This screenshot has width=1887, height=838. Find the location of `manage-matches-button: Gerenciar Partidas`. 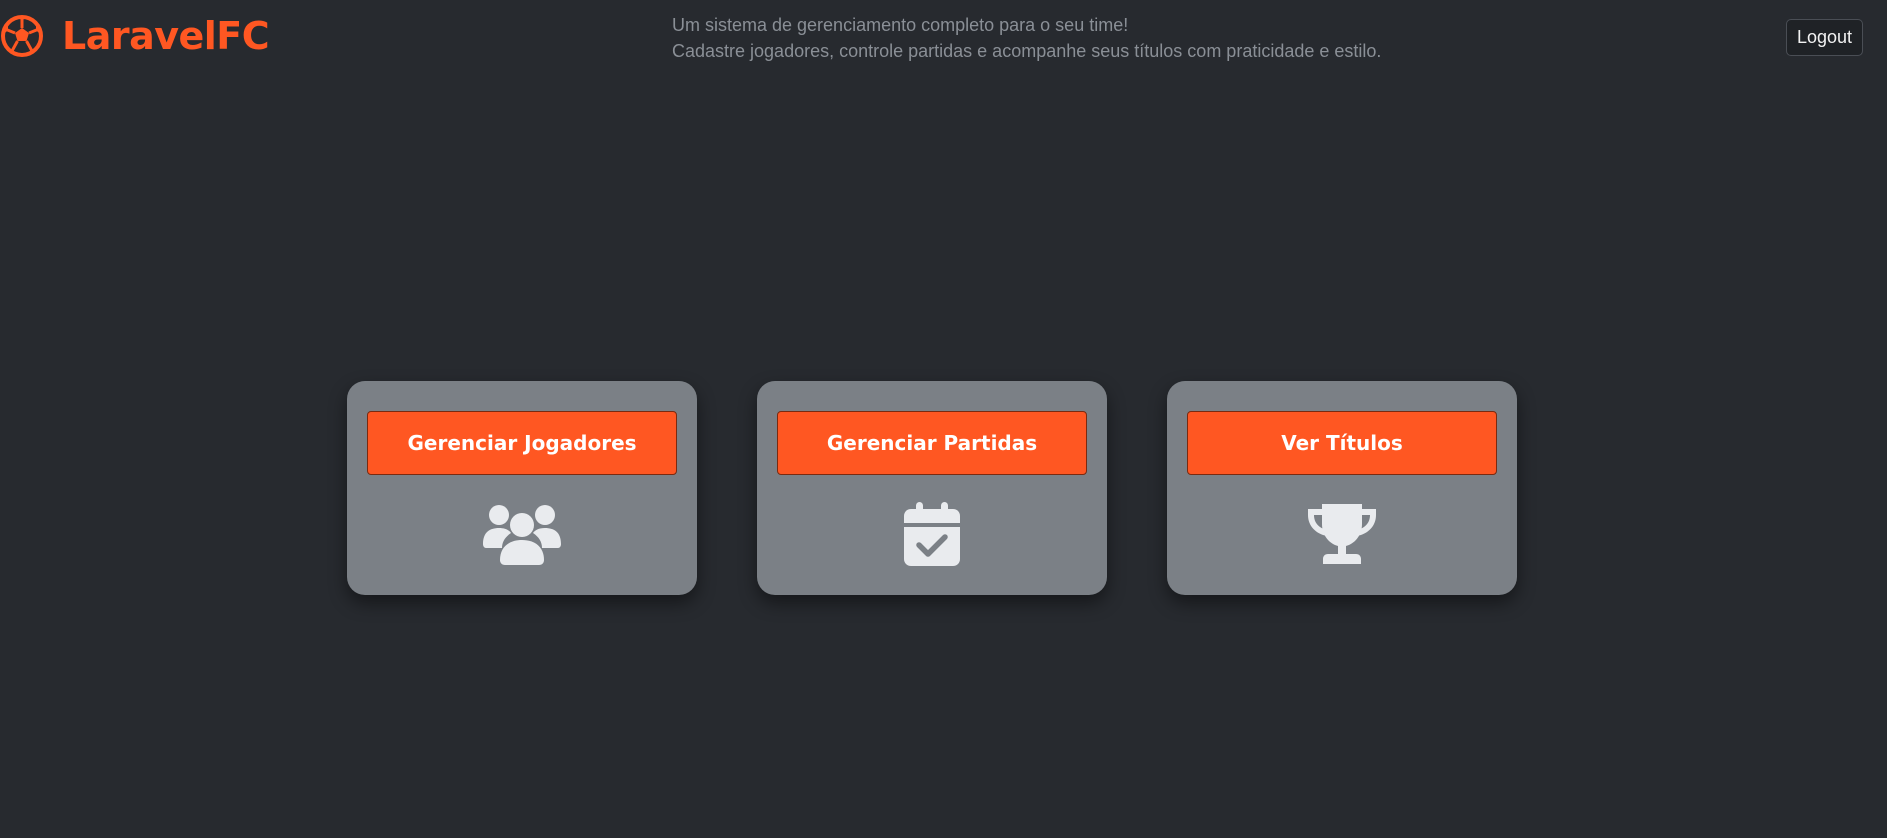

manage-matches-button: Gerenciar Partidas is located at coordinates (932, 443).